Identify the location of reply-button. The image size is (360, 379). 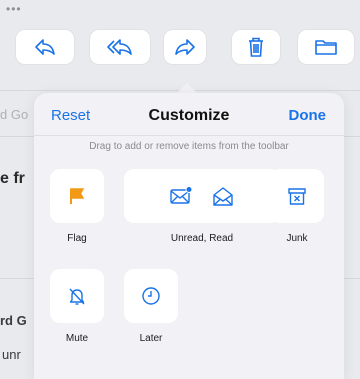
(45, 47).